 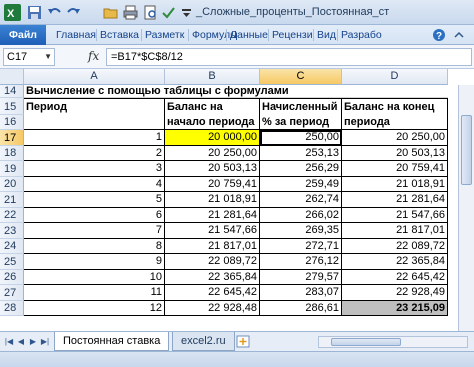 What do you see at coordinates (395, 138) in the screenshot?
I see `cell-end-balance: 20 250,00` at bounding box center [395, 138].